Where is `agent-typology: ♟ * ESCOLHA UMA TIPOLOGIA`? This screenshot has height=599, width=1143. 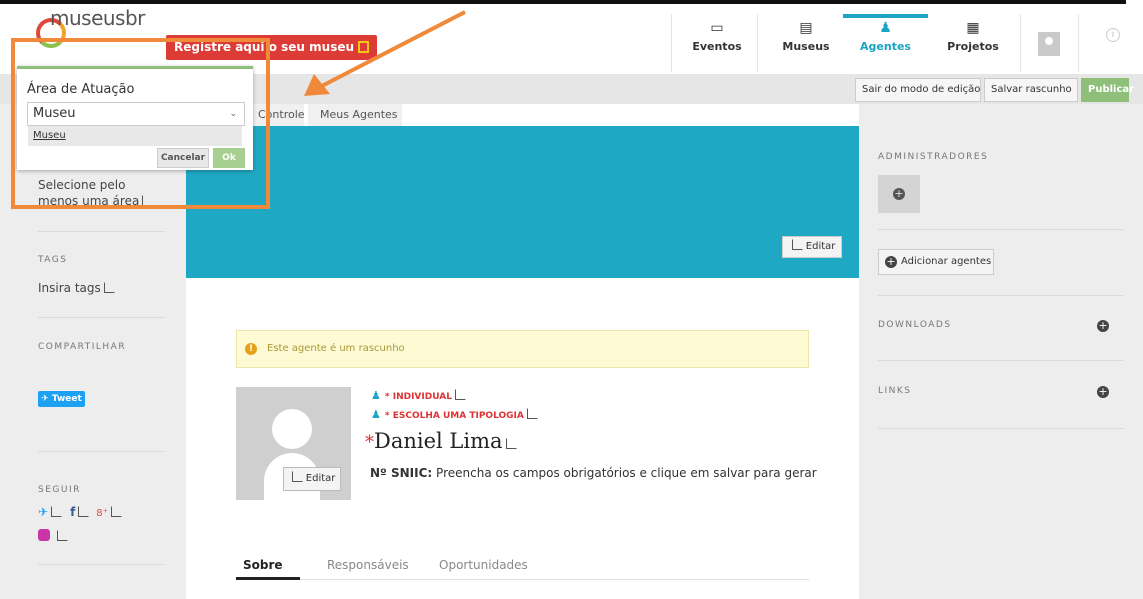 agent-typology: ♟ * ESCOLHA UMA TIPOLOGIA is located at coordinates (454, 414).